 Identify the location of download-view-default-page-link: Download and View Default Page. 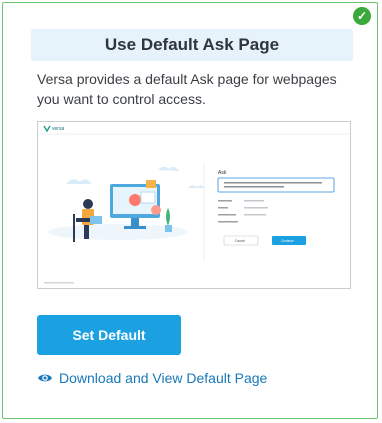
(152, 378).